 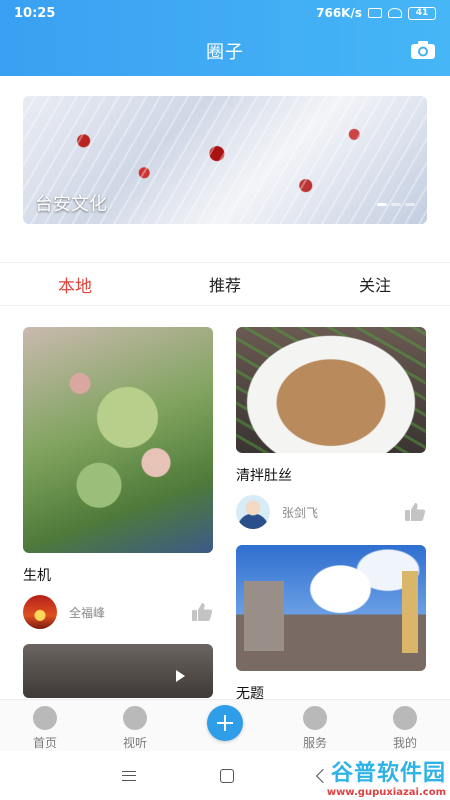 I want to click on user-icon, so click(x=405, y=718).